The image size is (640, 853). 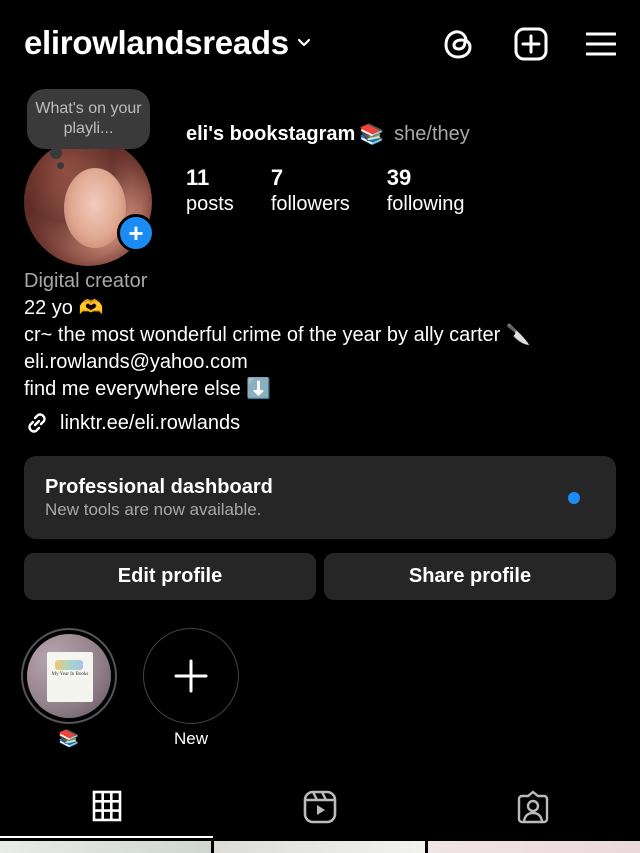 I want to click on tagged-icon, so click(x=532, y=807).